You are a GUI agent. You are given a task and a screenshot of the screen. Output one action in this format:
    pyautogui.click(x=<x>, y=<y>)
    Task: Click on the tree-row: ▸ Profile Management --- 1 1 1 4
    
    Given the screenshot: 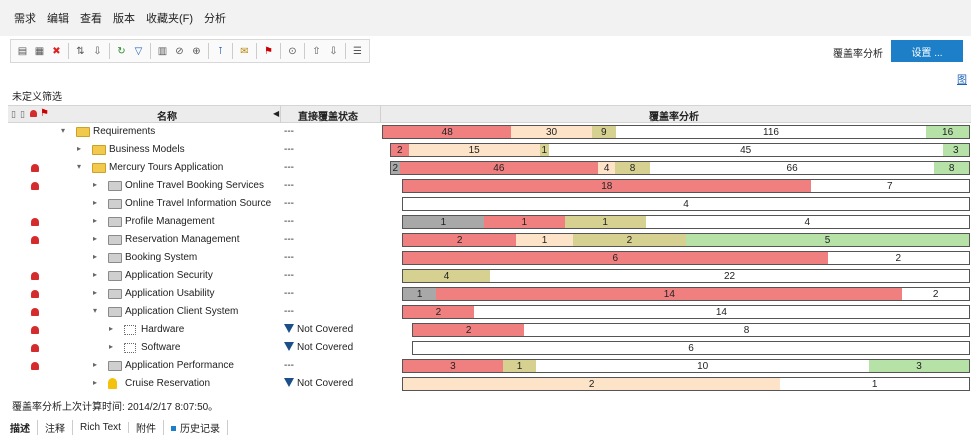 What is the action you would take?
    pyautogui.click(x=485, y=222)
    